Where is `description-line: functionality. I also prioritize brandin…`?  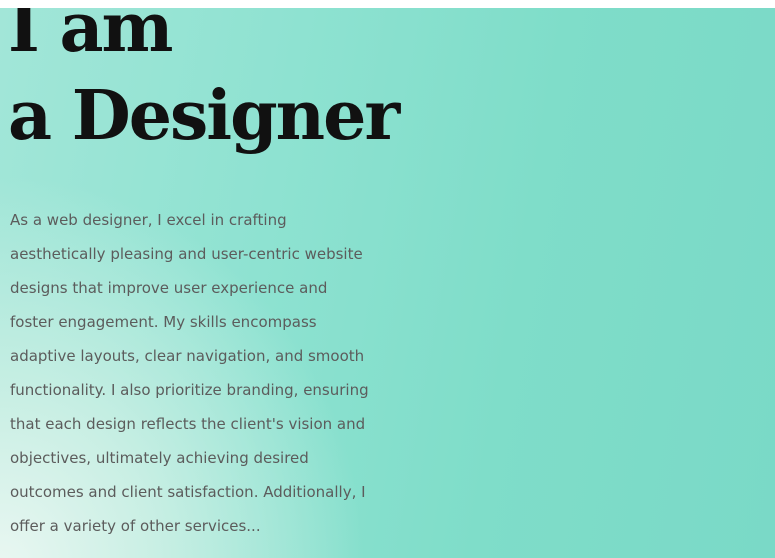
description-line: functionality. I also prioritize brandin… is located at coordinates (189, 390).